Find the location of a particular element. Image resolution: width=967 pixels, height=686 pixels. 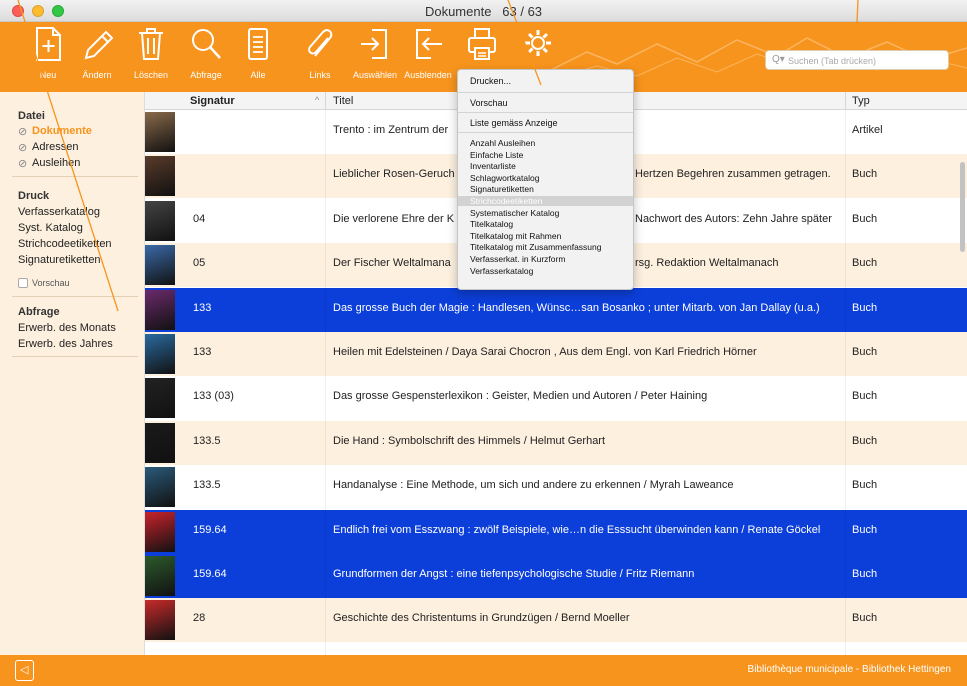

cell-signatur: 04 is located at coordinates (199, 218).